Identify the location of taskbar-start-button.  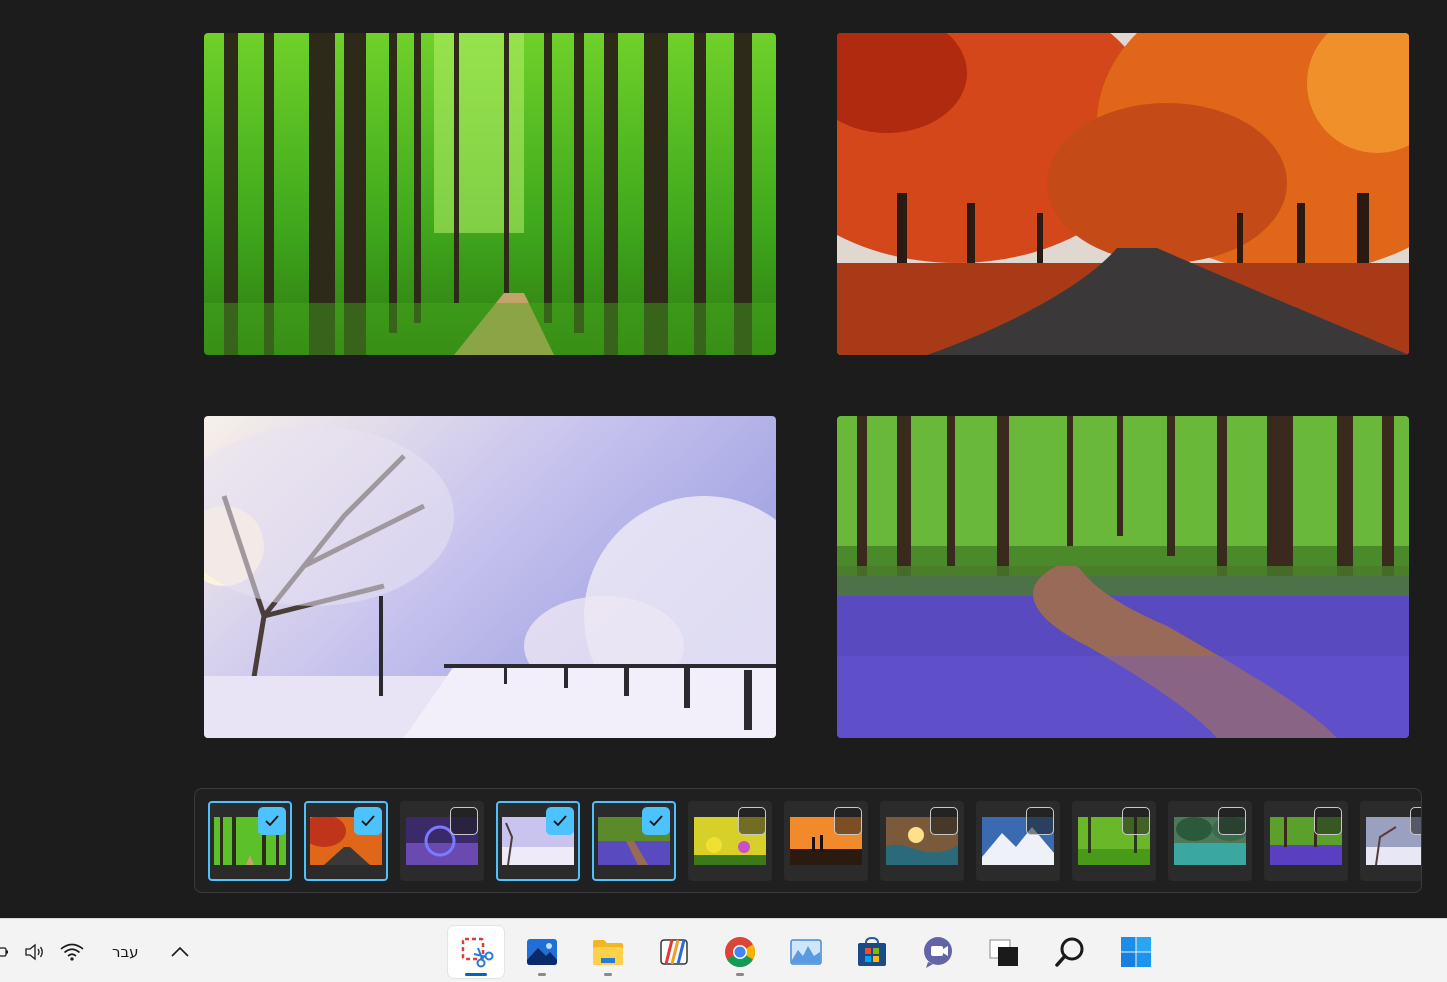
(1136, 952).